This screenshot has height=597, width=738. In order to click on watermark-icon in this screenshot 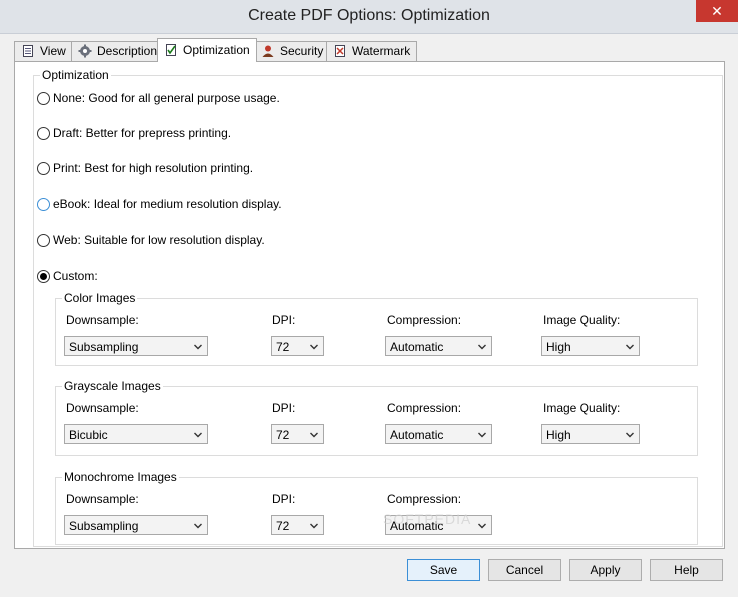, I will do `click(340, 51)`.